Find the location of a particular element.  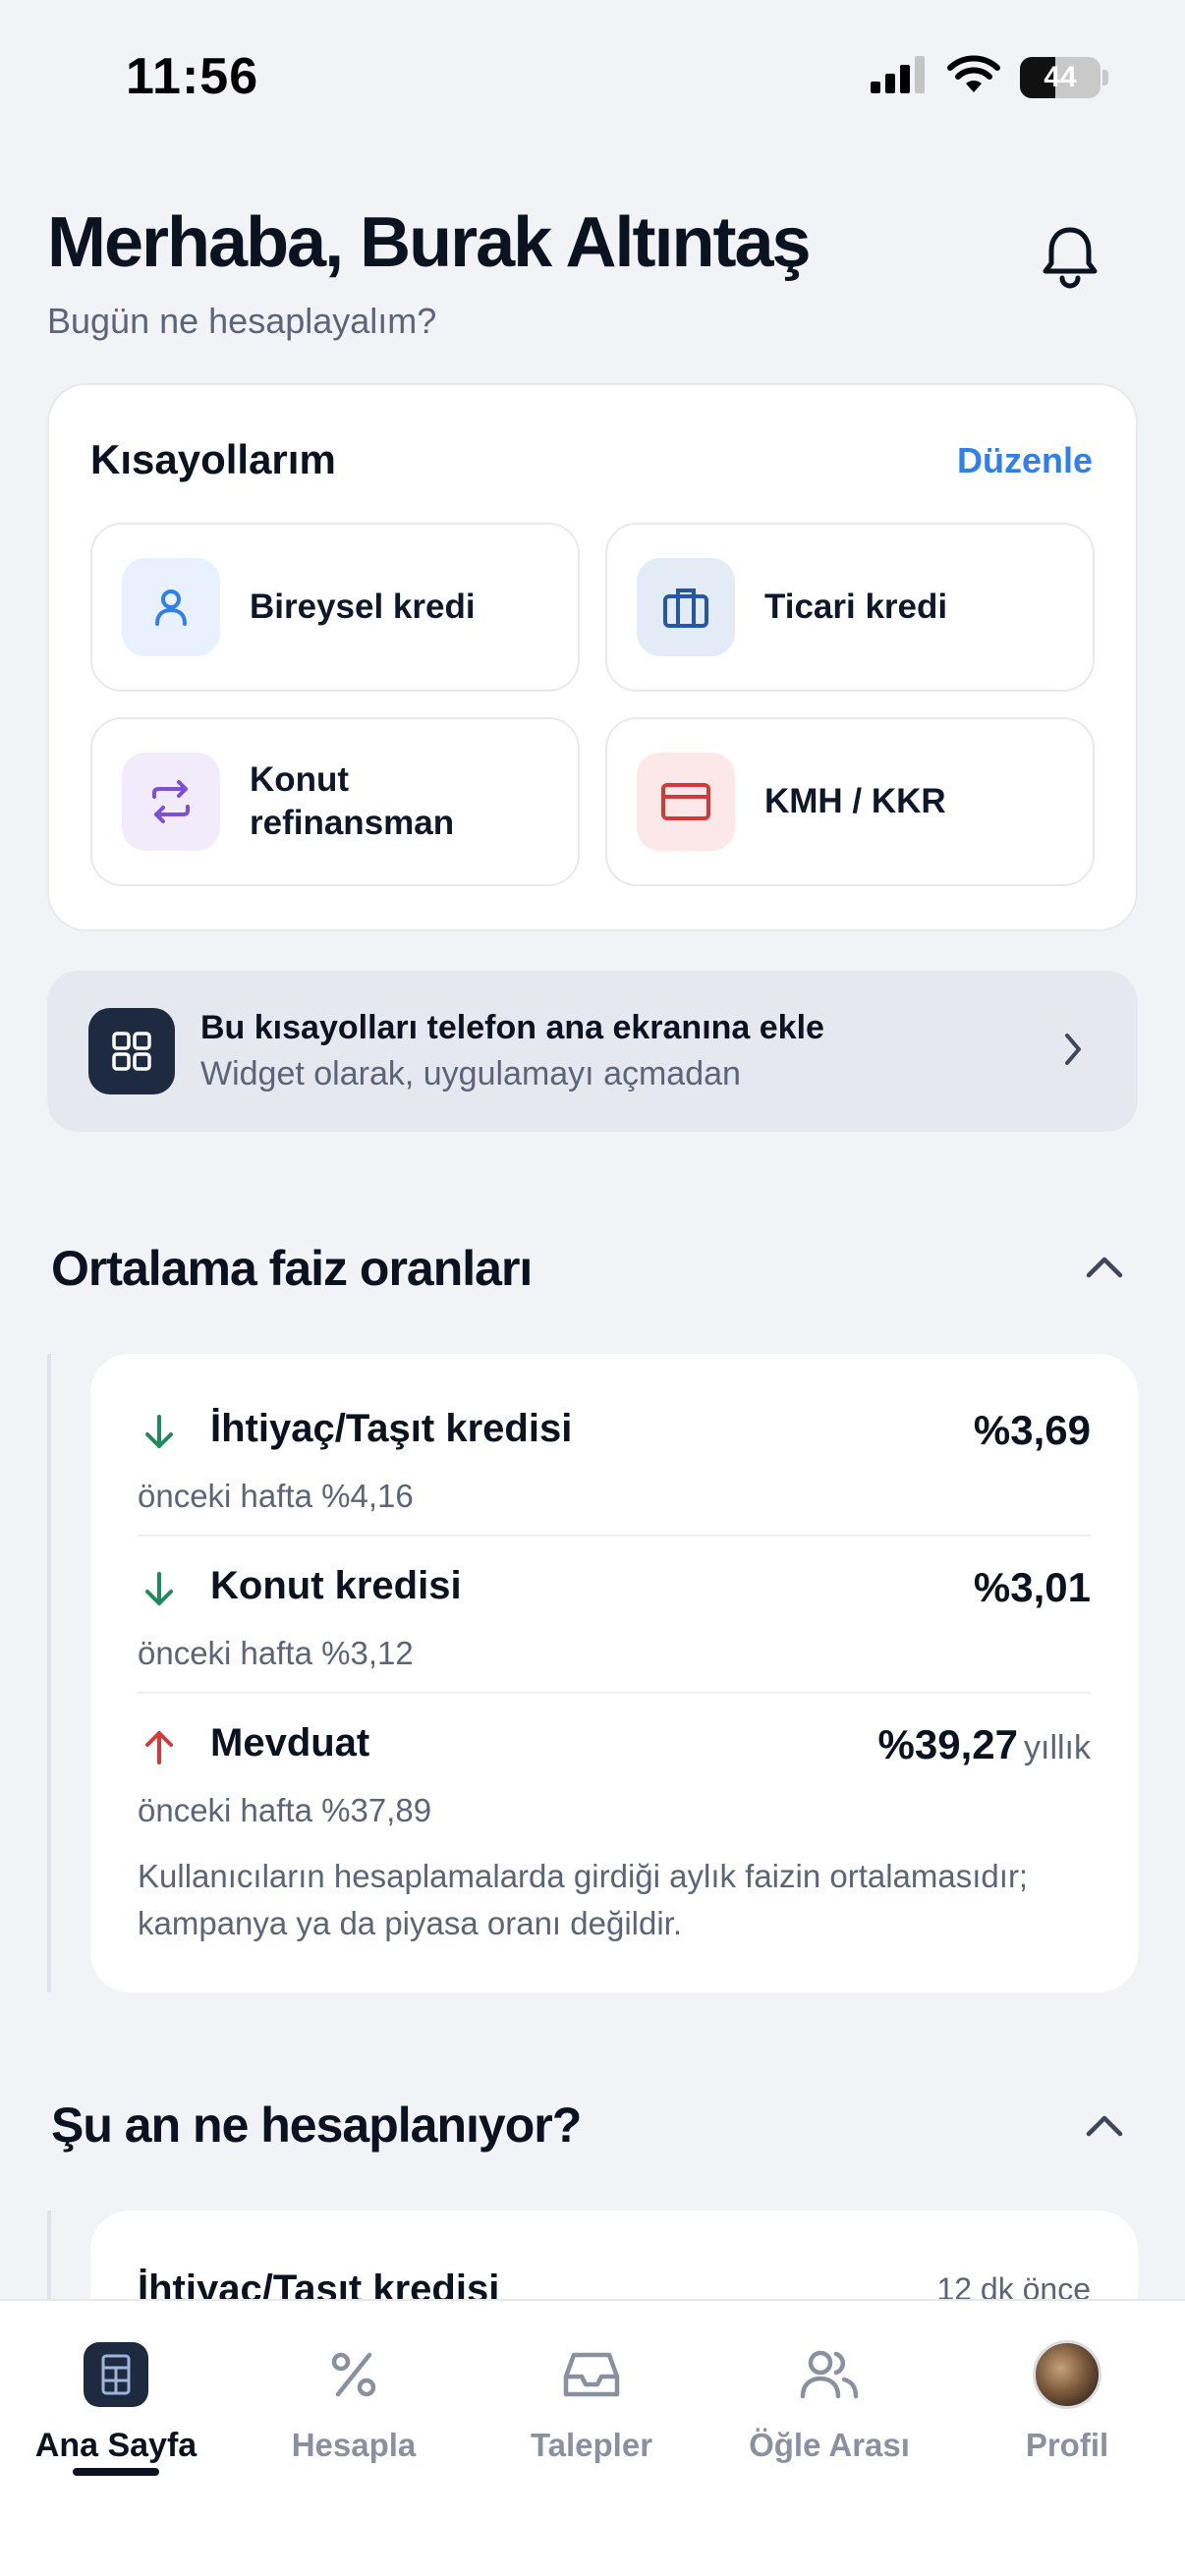

widget-banner-title: Bu kısayolları telefon ana ekranına ekle is located at coordinates (512, 1027).